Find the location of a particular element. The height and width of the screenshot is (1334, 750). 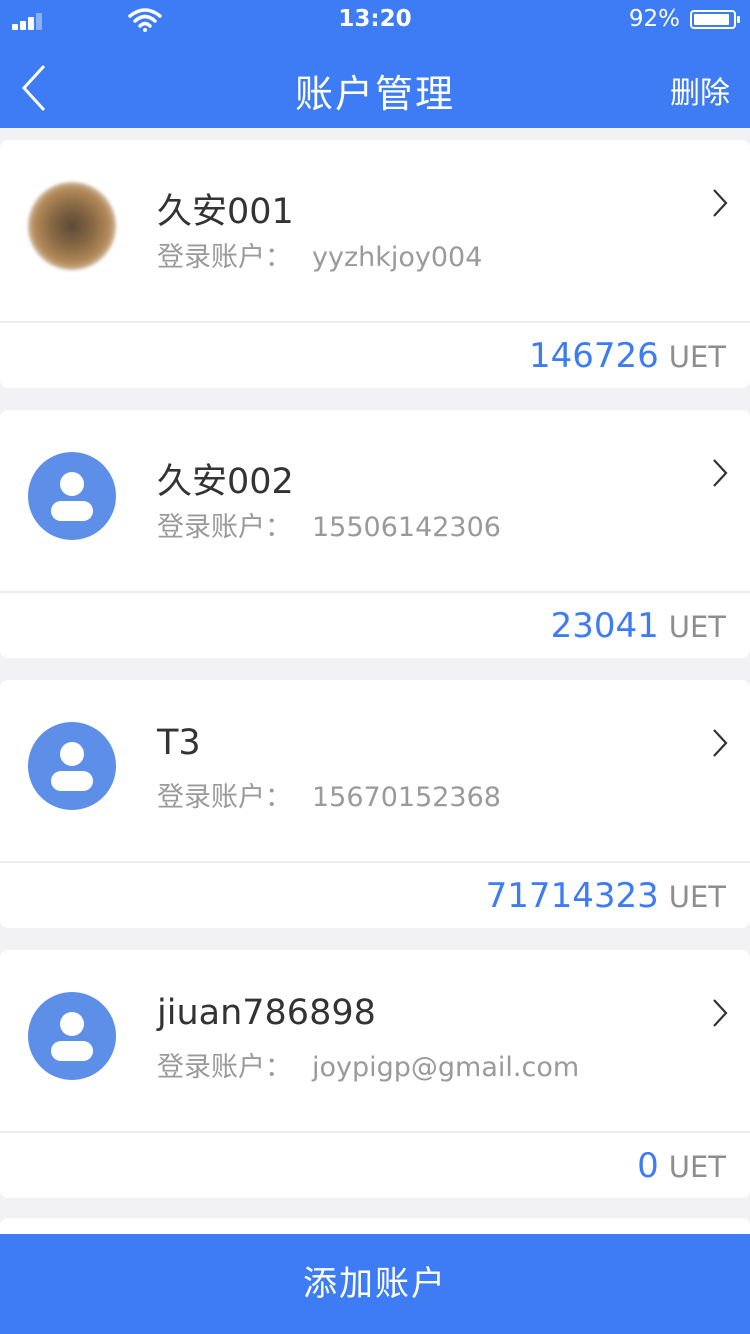

balance-value: 23041 is located at coordinates (604, 626).